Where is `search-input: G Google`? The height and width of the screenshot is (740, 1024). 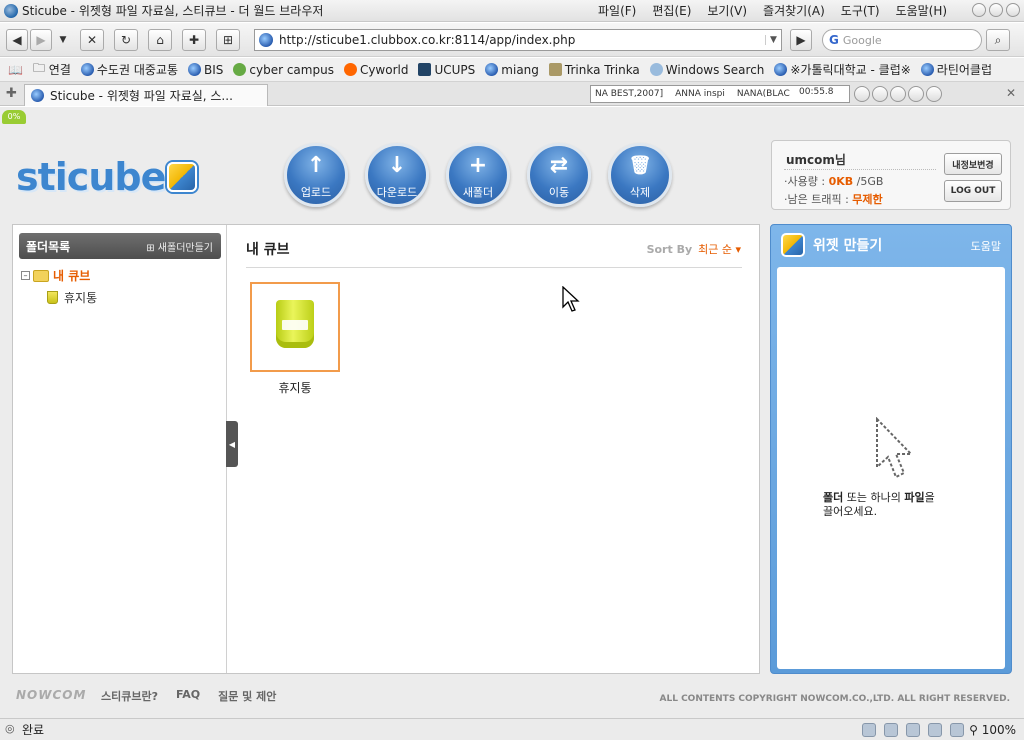
search-input: G Google is located at coordinates (902, 40).